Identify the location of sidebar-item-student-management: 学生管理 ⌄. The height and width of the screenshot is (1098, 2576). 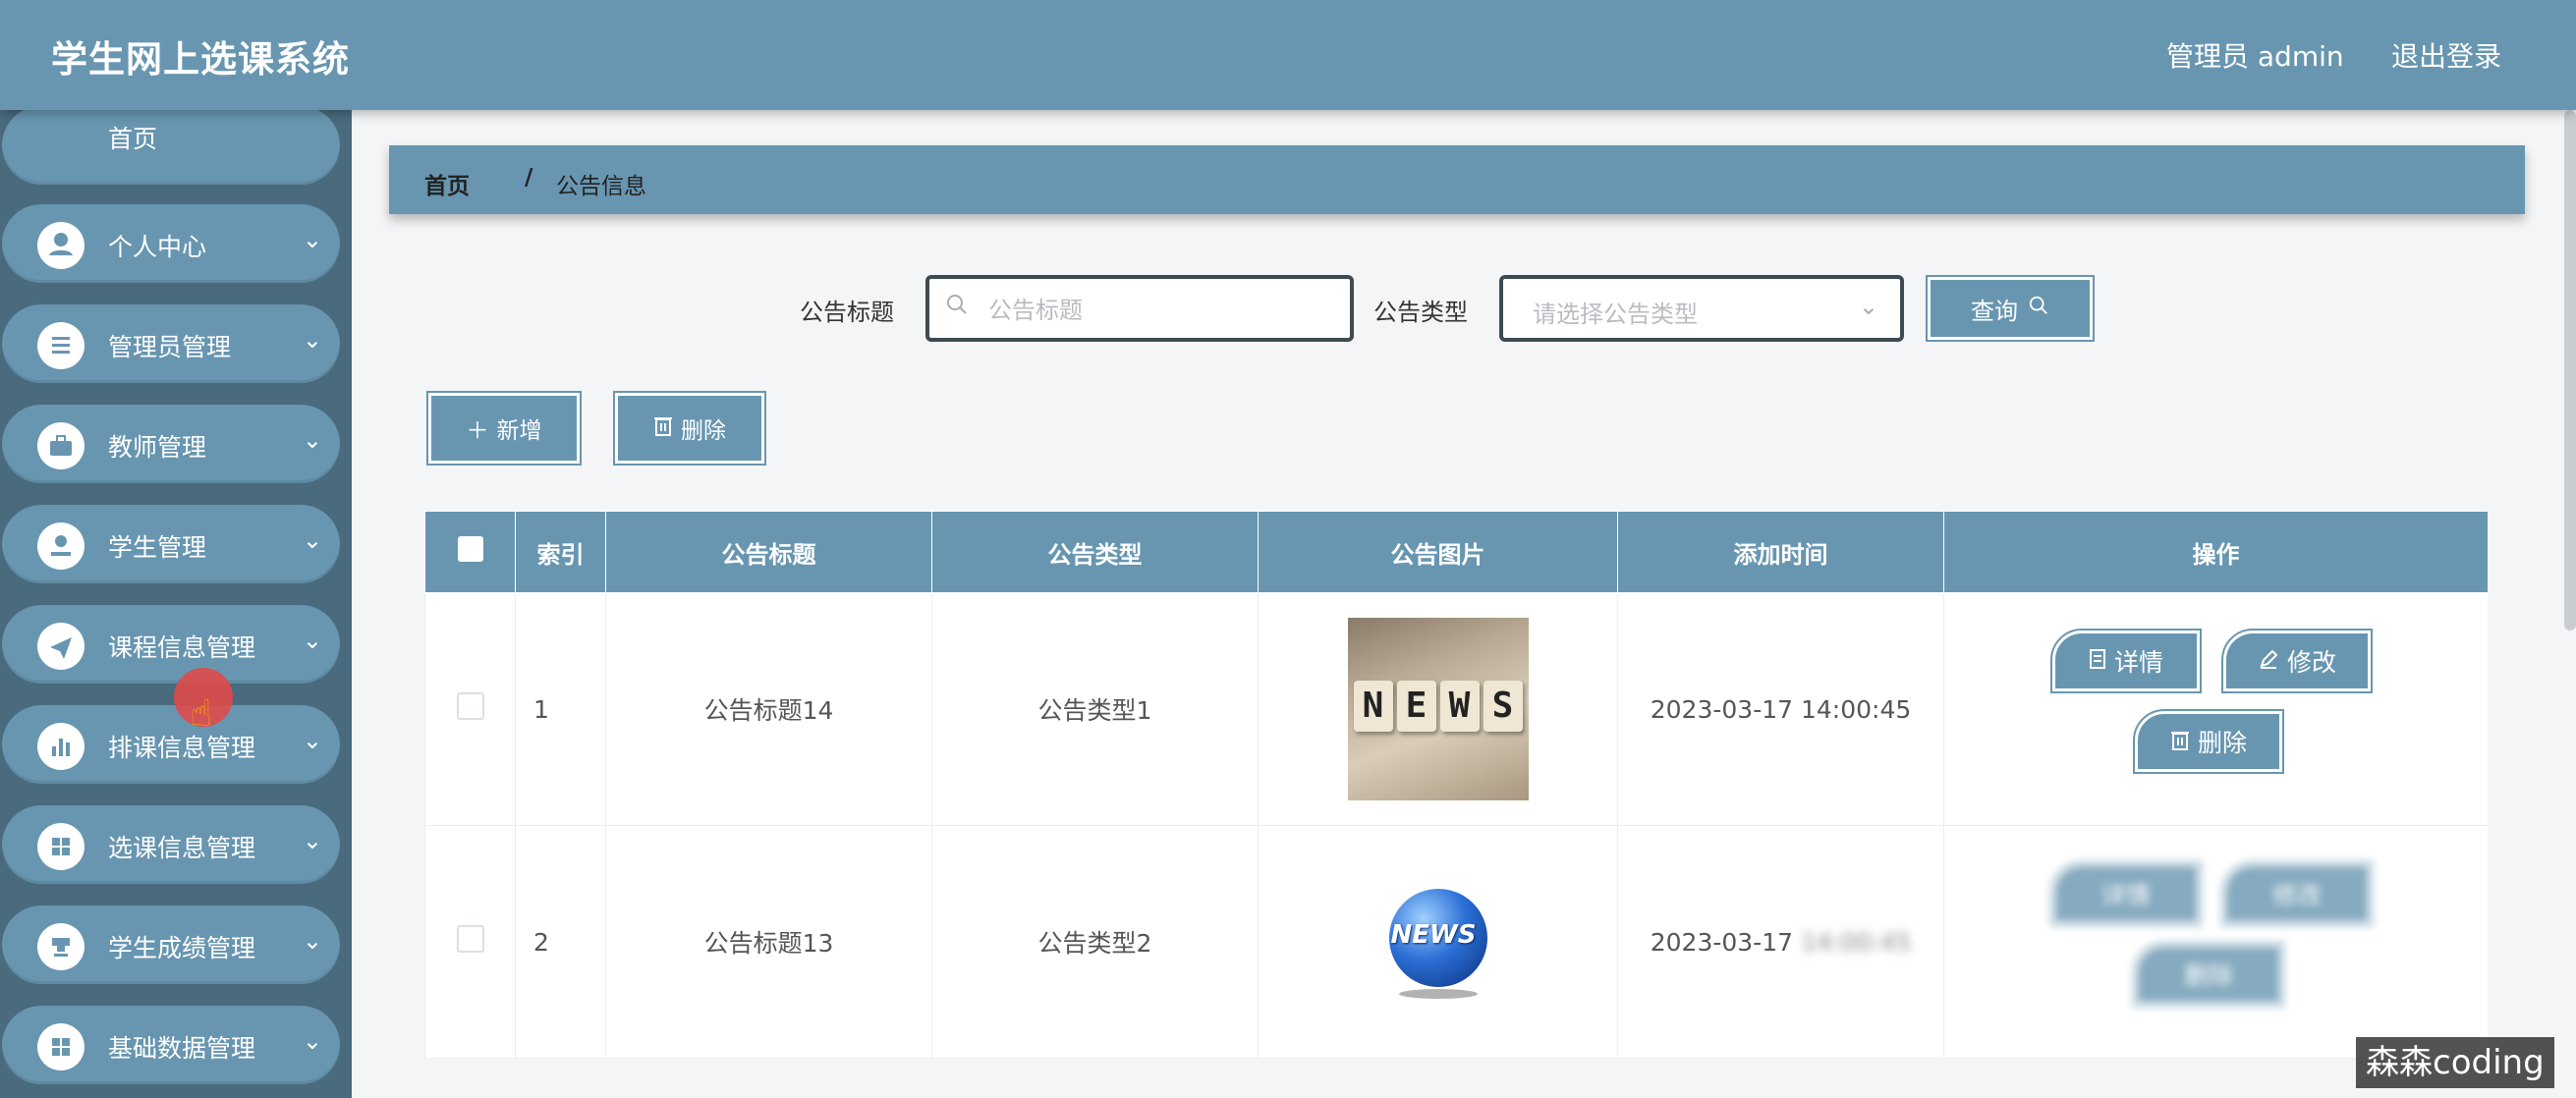
(171, 544).